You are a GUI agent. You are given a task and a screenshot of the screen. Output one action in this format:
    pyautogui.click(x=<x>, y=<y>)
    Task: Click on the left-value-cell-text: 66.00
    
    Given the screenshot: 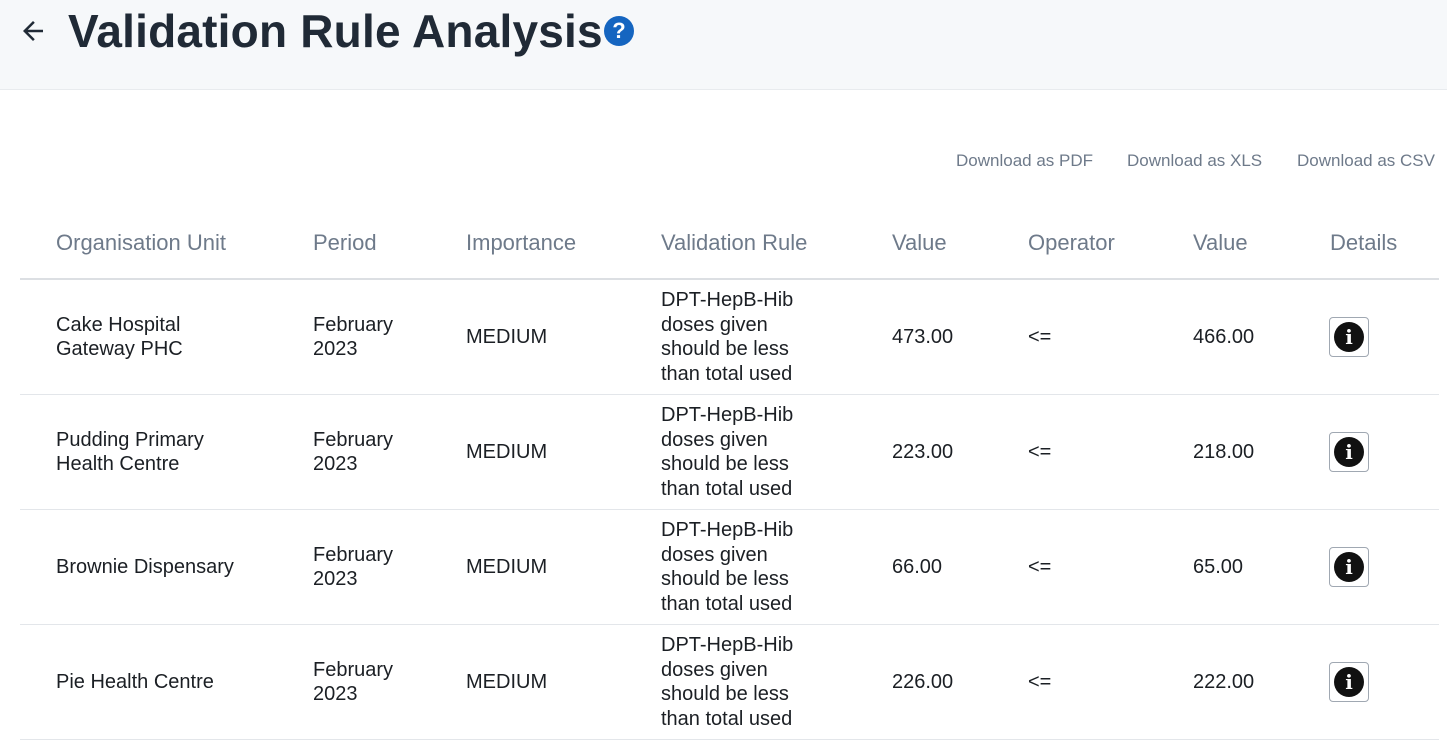 What is the action you would take?
    pyautogui.click(x=917, y=566)
    